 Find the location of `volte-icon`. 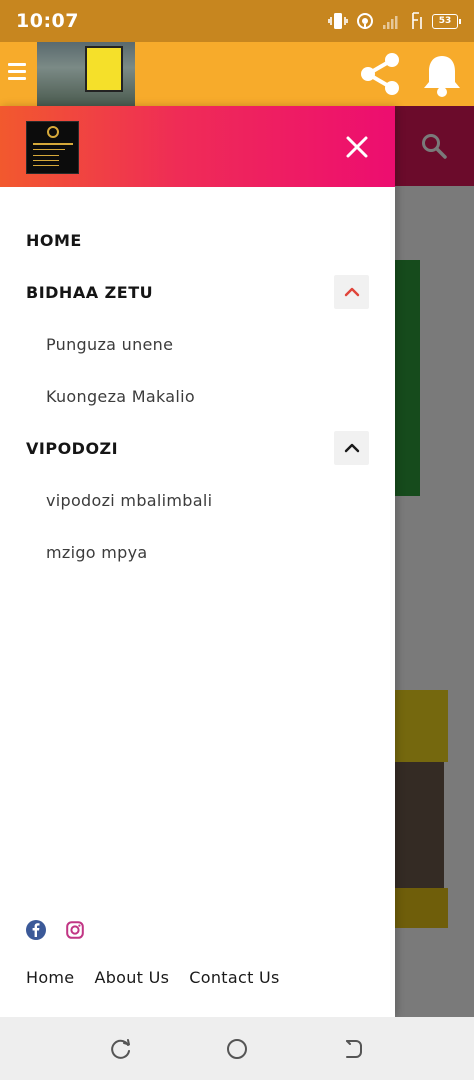

volte-icon is located at coordinates (417, 20).